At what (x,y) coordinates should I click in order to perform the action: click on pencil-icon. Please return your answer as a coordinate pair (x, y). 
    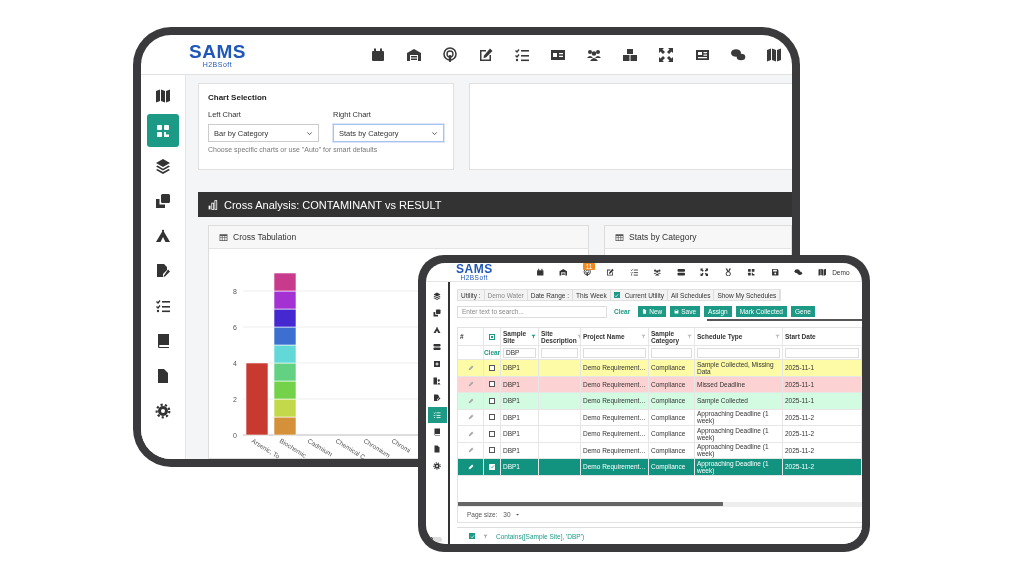
    Looking at the image, I should click on (470, 466).